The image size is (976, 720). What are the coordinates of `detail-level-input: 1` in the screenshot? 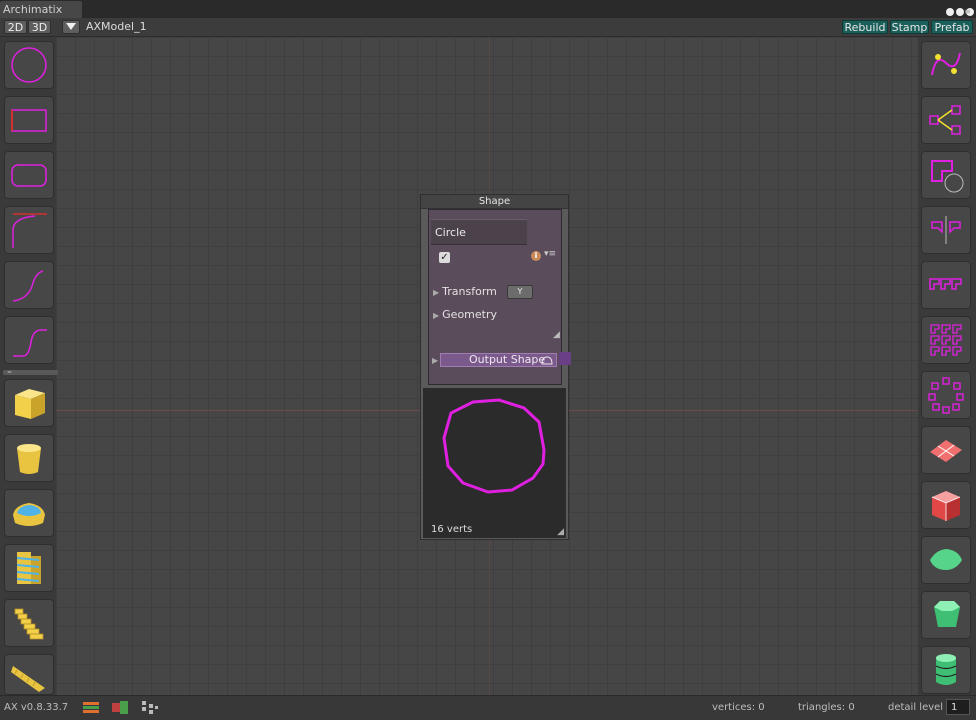 It's located at (958, 707).